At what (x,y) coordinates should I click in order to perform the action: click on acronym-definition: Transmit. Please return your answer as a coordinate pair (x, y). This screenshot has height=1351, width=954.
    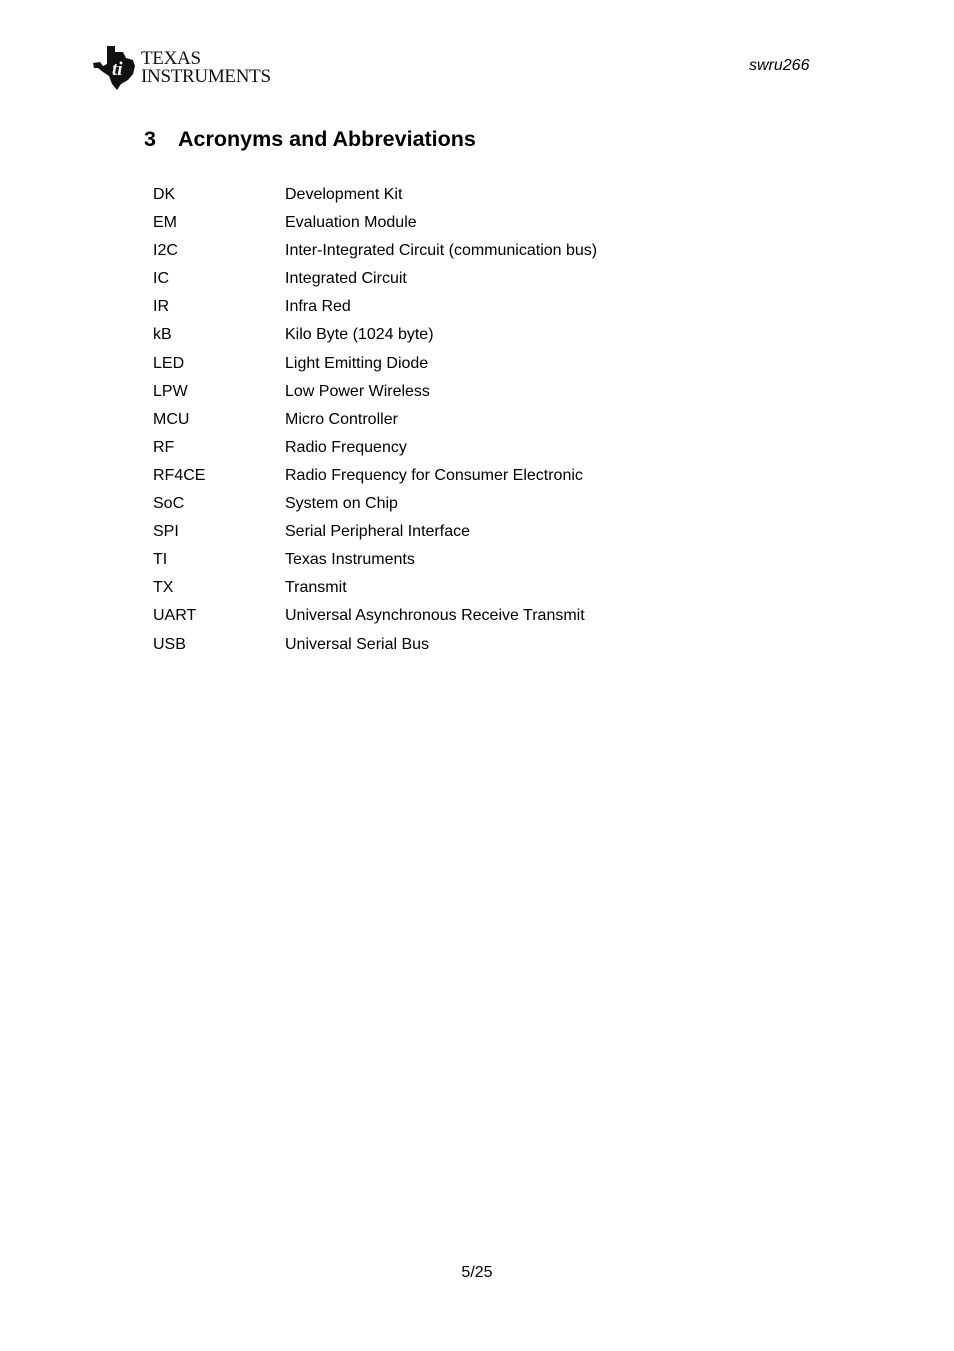
    Looking at the image, I should click on (316, 588).